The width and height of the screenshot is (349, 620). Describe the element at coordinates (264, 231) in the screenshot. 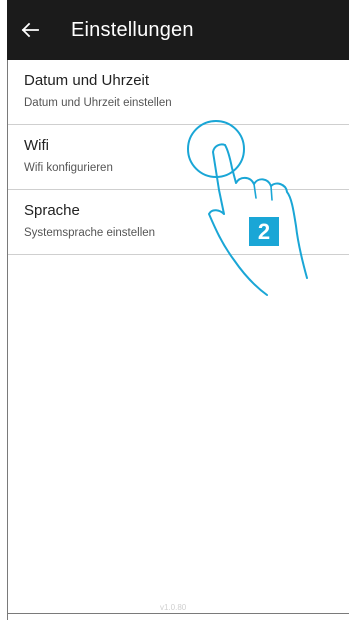

I see `step-number-badge: 2` at that location.